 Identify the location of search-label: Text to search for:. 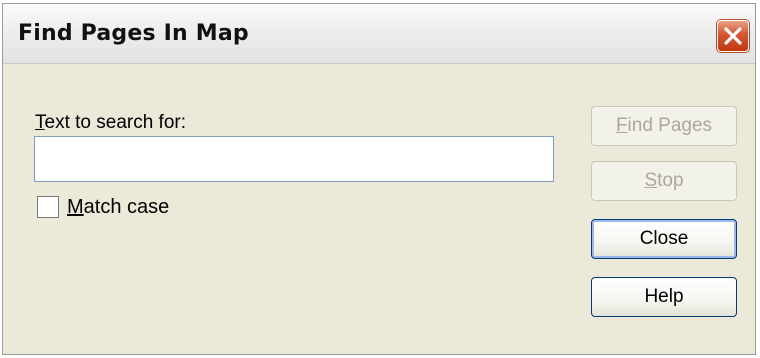
(110, 123).